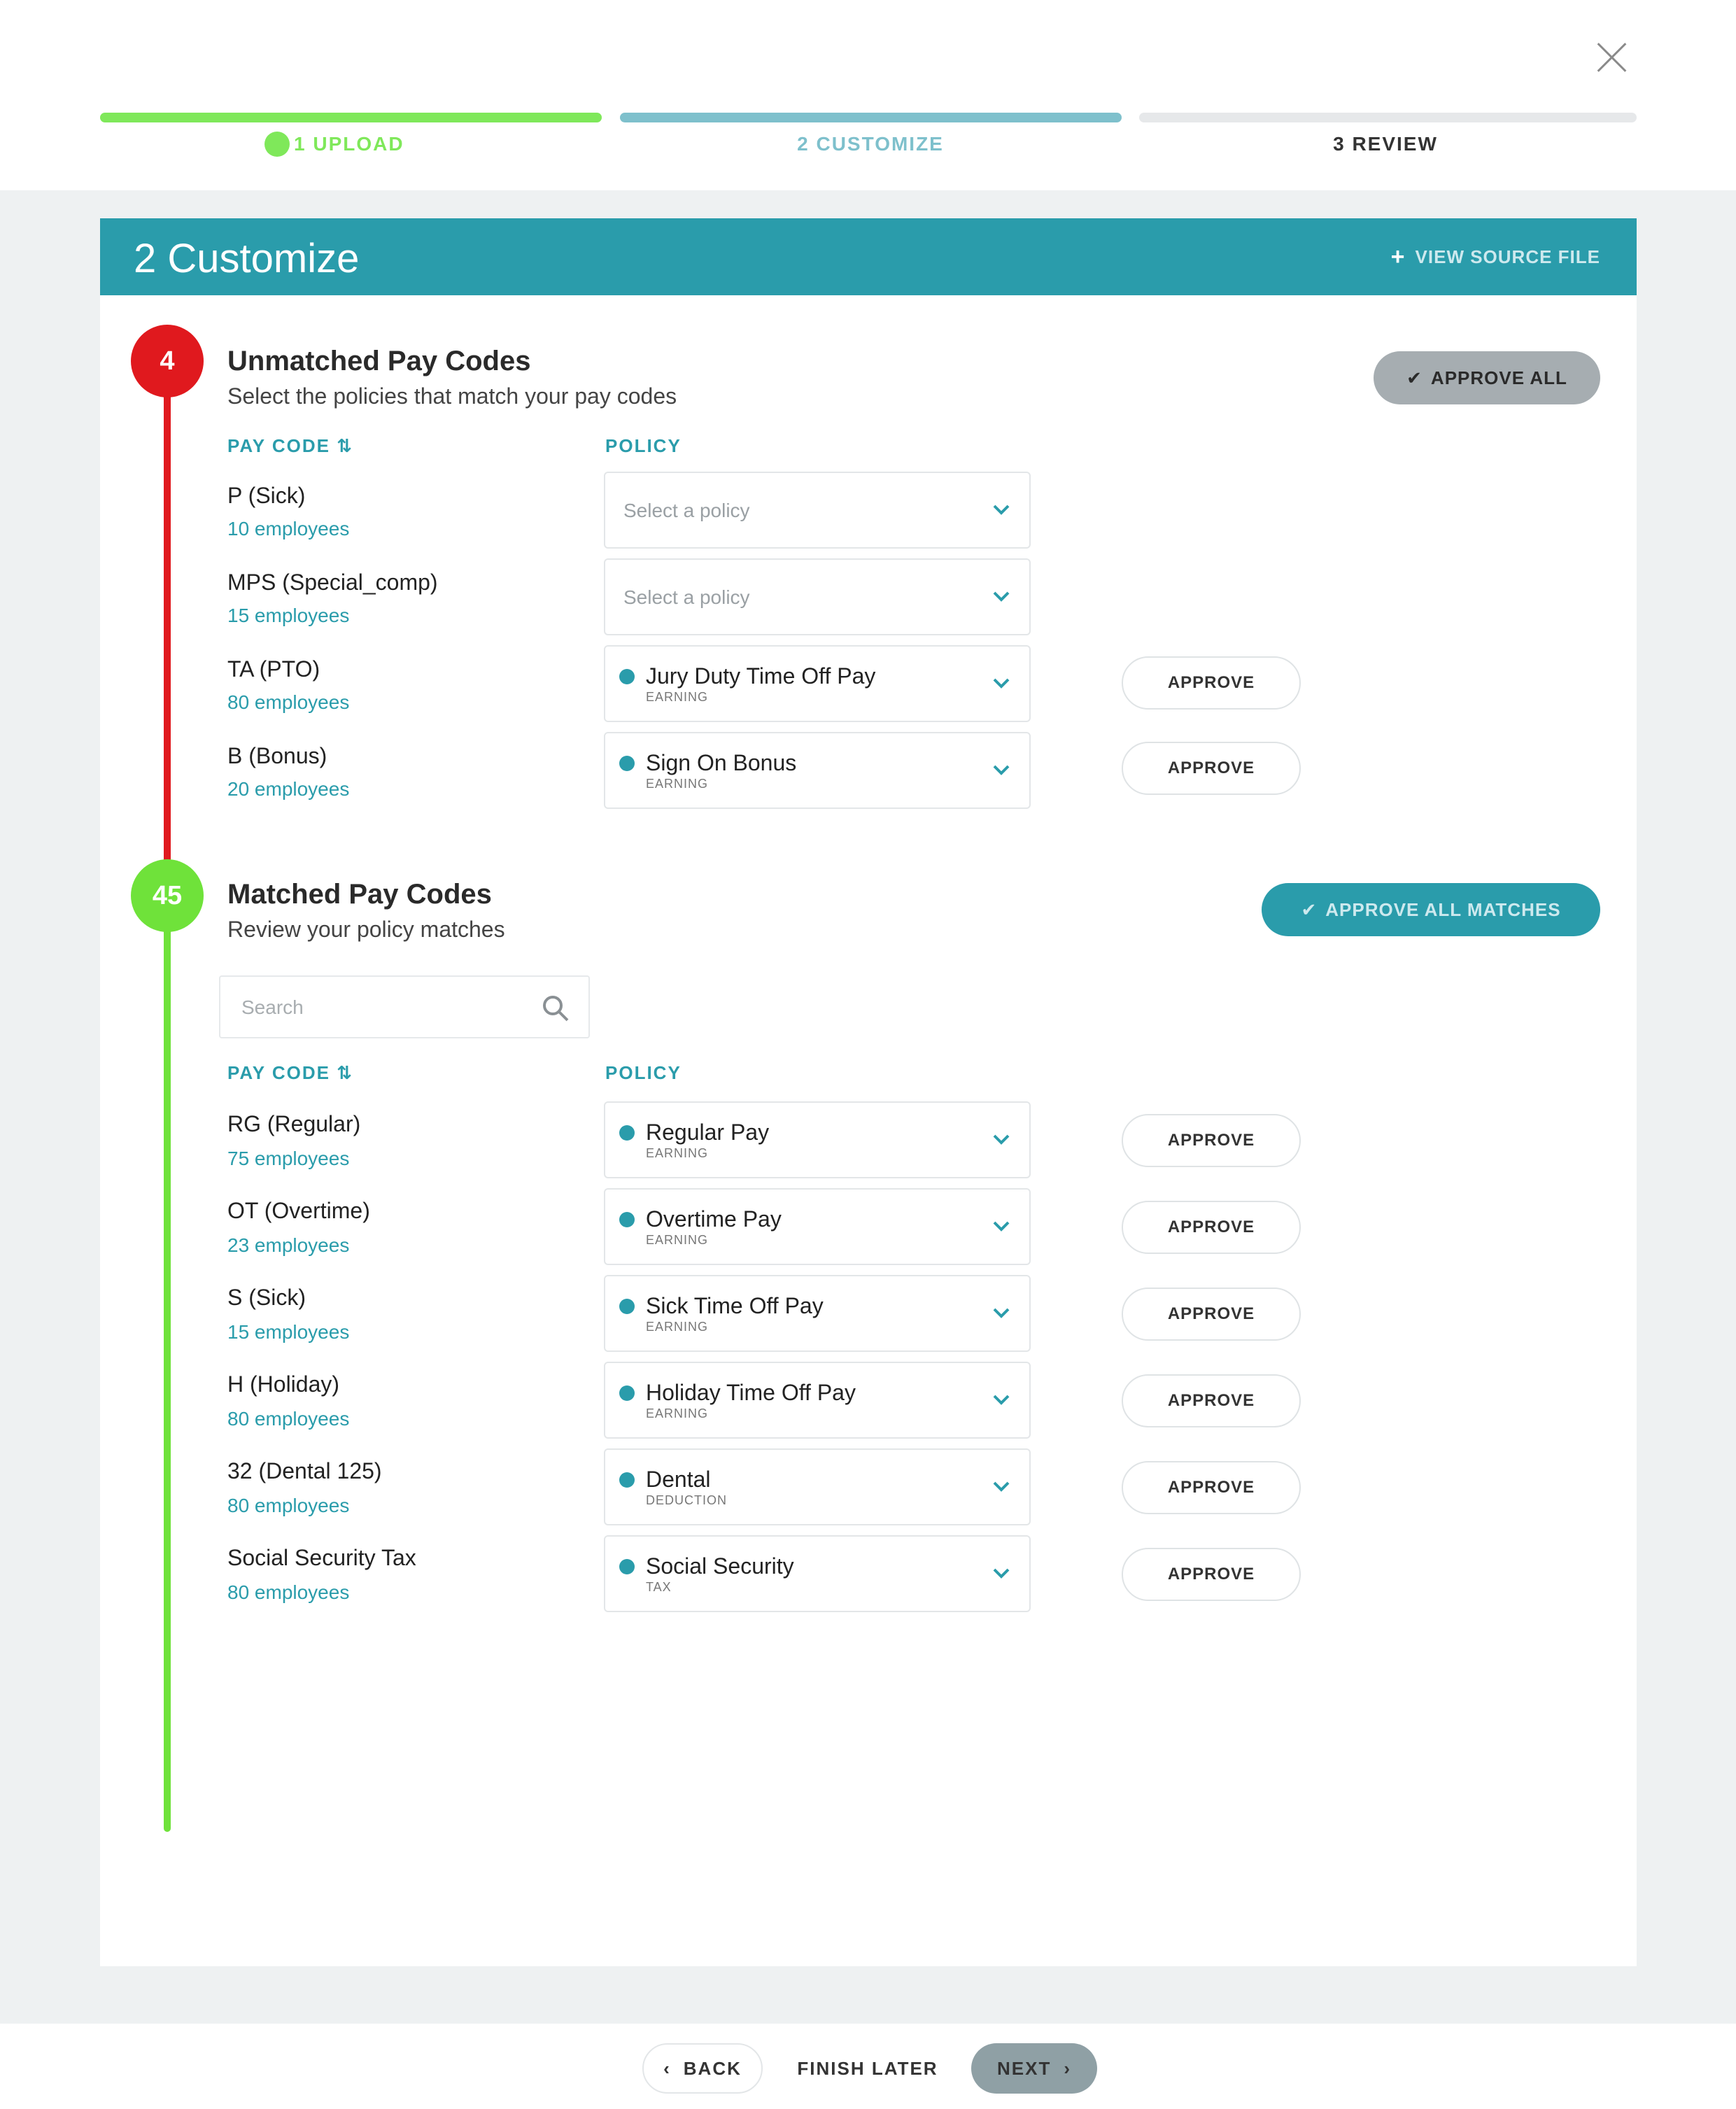 The image size is (1736, 2109). What do you see at coordinates (290, 1073) in the screenshot?
I see `matched-pay-code-column-header: PAY CODE ⇅` at bounding box center [290, 1073].